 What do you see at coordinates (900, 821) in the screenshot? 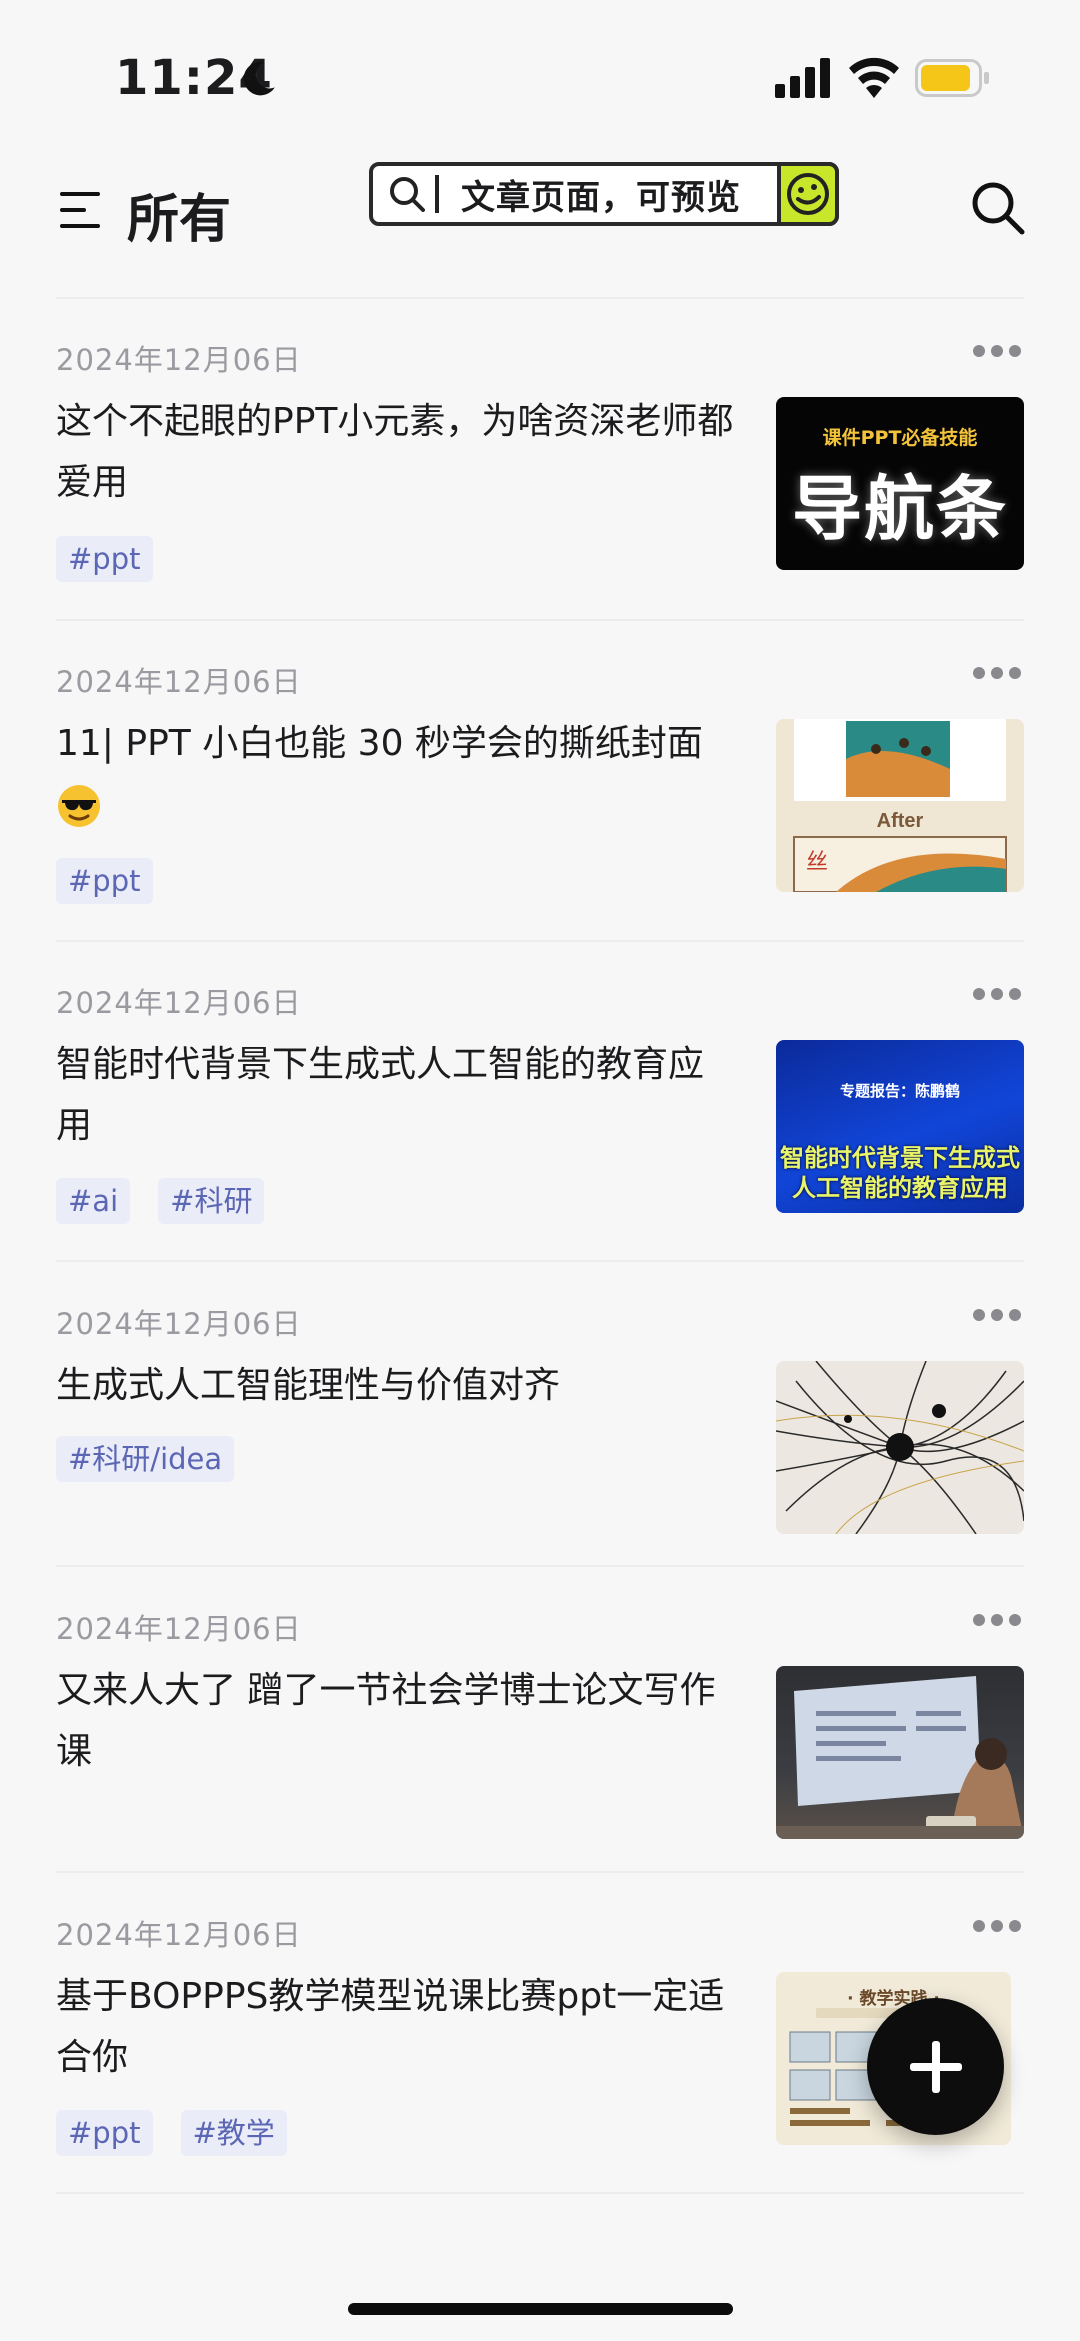
I see `thumbnail-label: After` at bounding box center [900, 821].